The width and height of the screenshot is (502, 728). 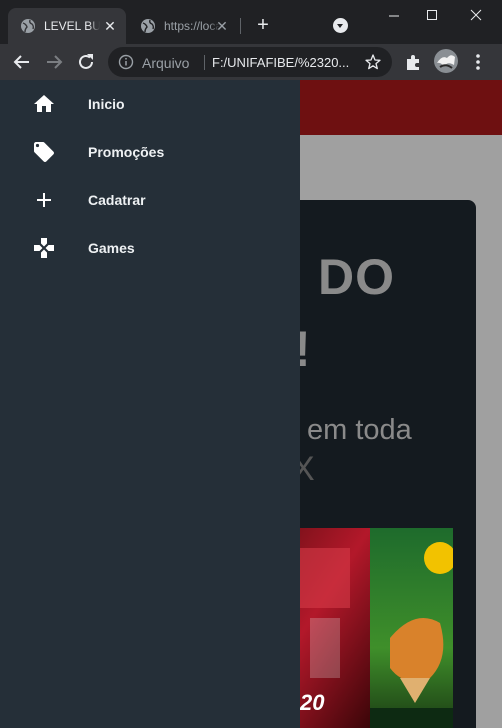 I want to click on svg-text: 20, so click(x=312, y=702).